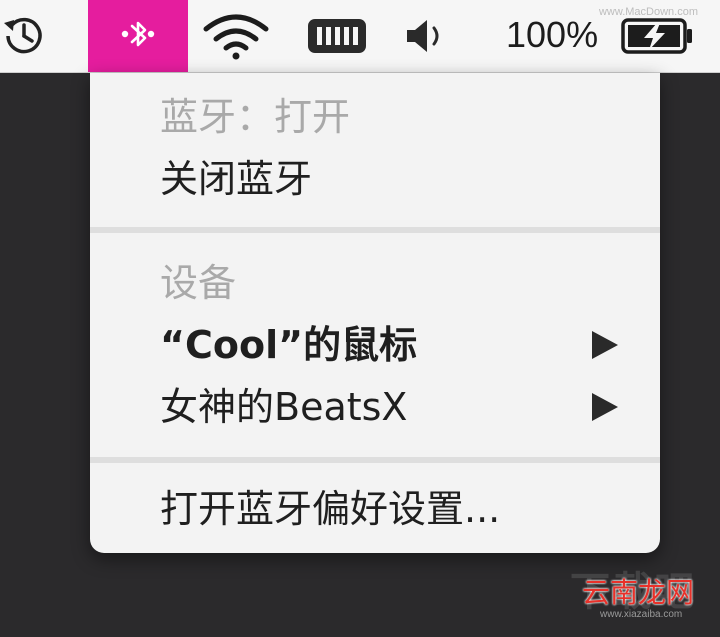 The image size is (720, 637). What do you see at coordinates (648, 12) in the screenshot?
I see `watermark-macdown: www.MacDown.com` at bounding box center [648, 12].